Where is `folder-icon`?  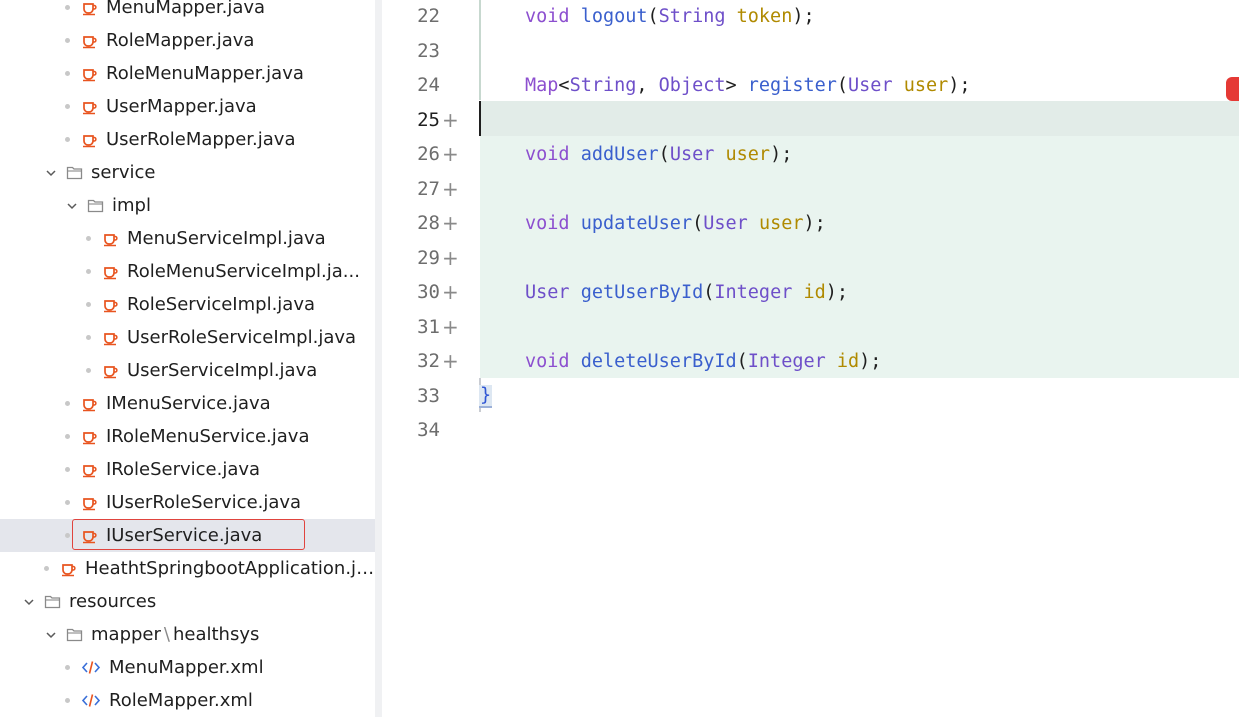 folder-icon is located at coordinates (74, 172).